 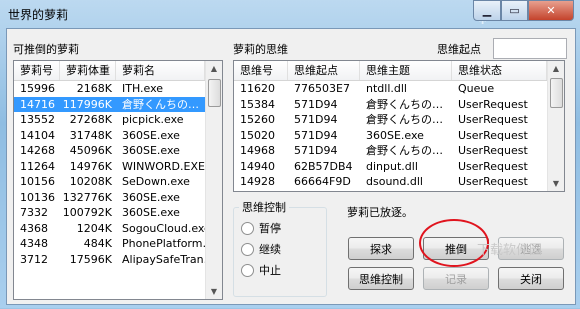 I want to click on close-window-button: ✕, so click(x=551, y=10).